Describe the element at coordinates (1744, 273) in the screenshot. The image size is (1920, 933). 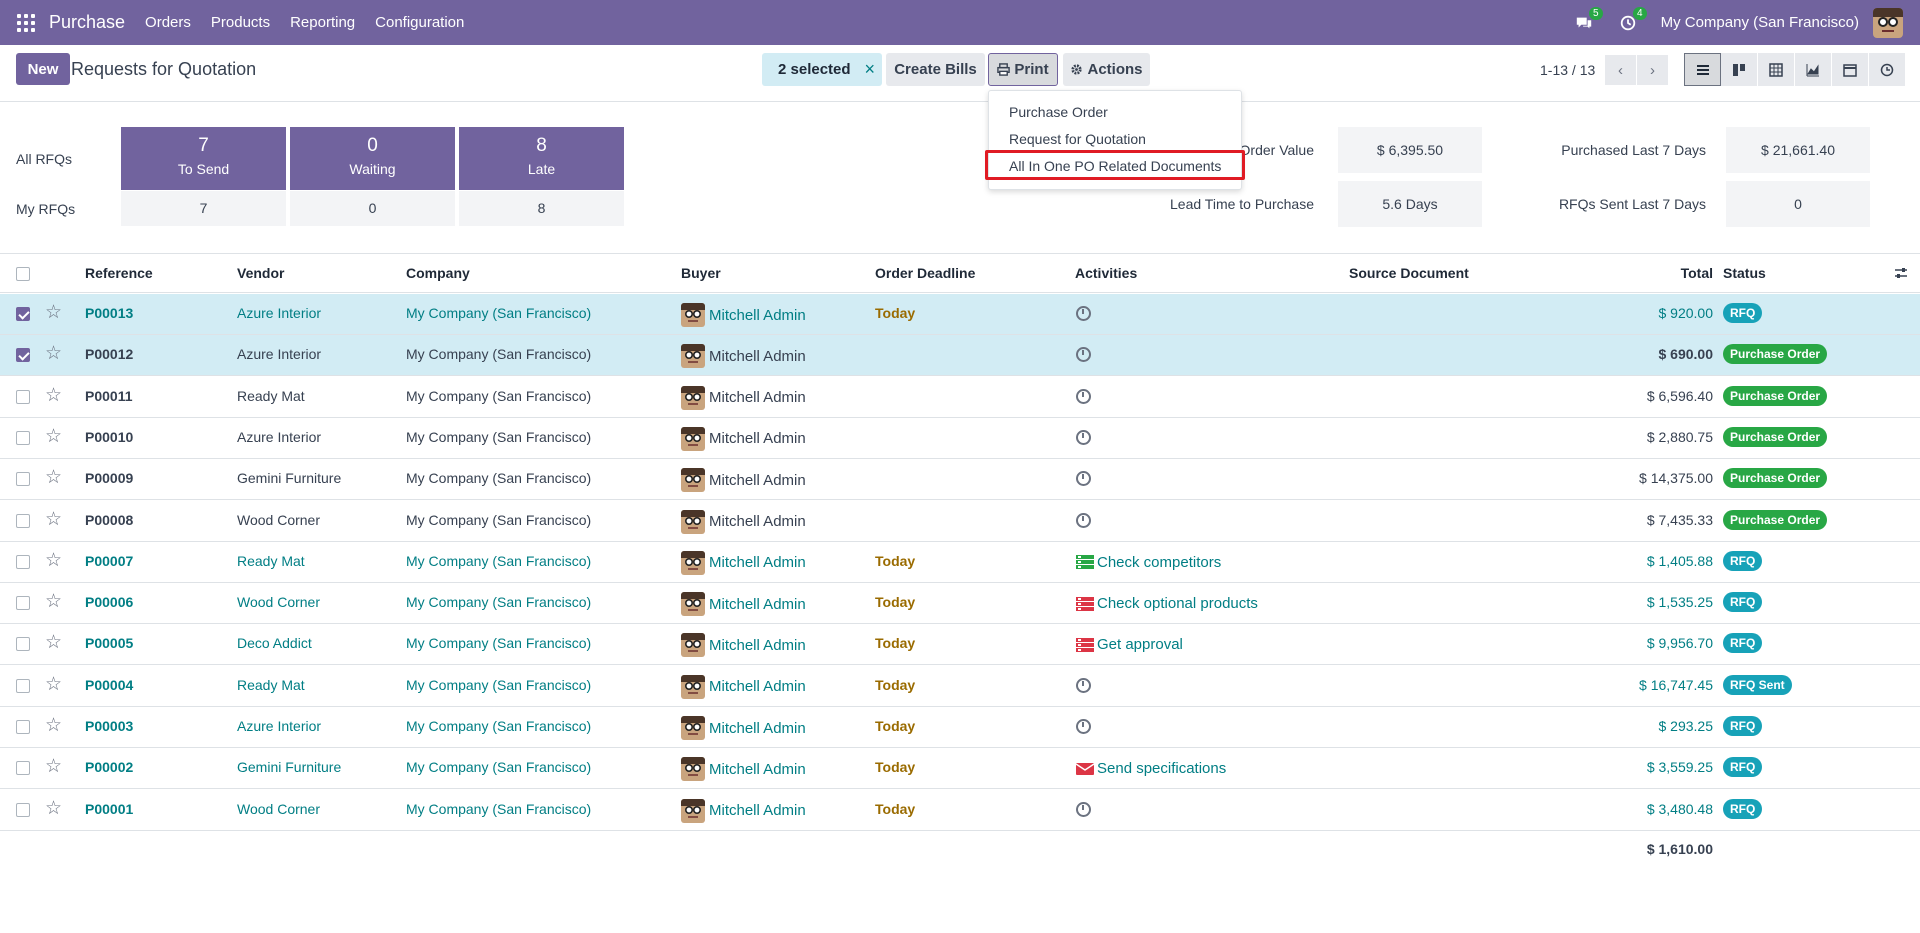
I see `col-status: Status` at that location.